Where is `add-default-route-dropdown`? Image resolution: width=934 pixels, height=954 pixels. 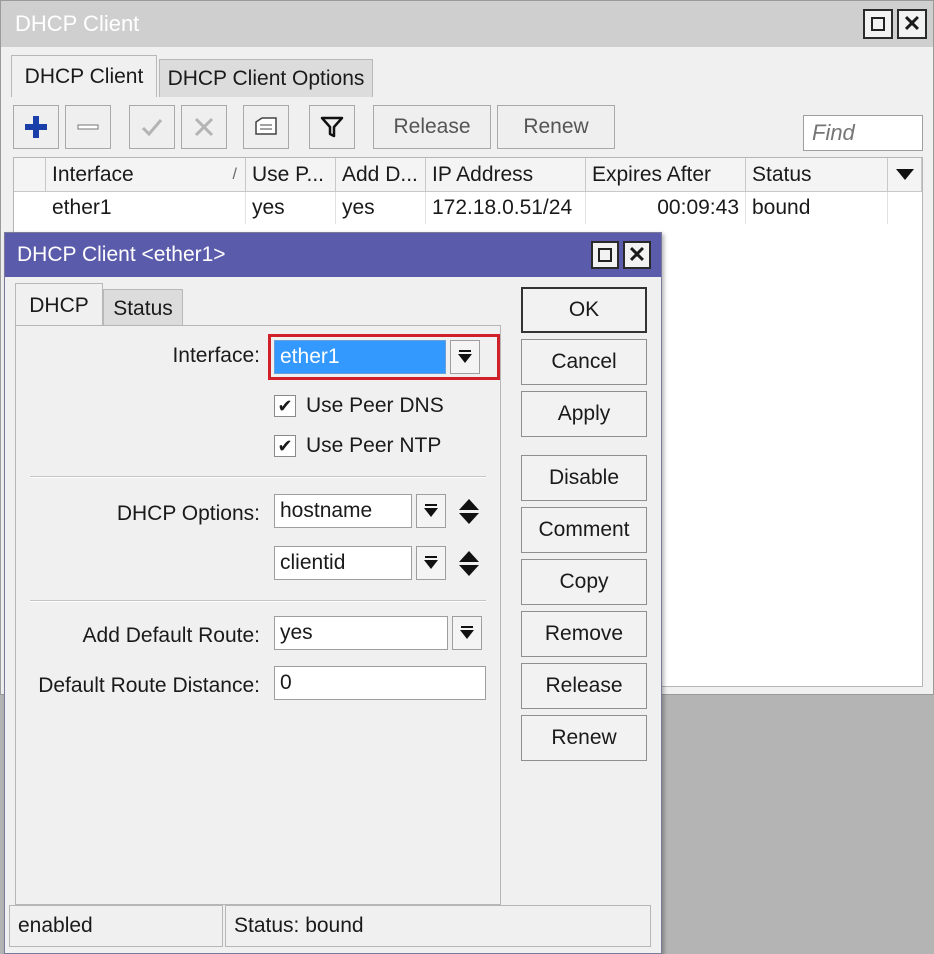
add-default-route-dropdown is located at coordinates (467, 633).